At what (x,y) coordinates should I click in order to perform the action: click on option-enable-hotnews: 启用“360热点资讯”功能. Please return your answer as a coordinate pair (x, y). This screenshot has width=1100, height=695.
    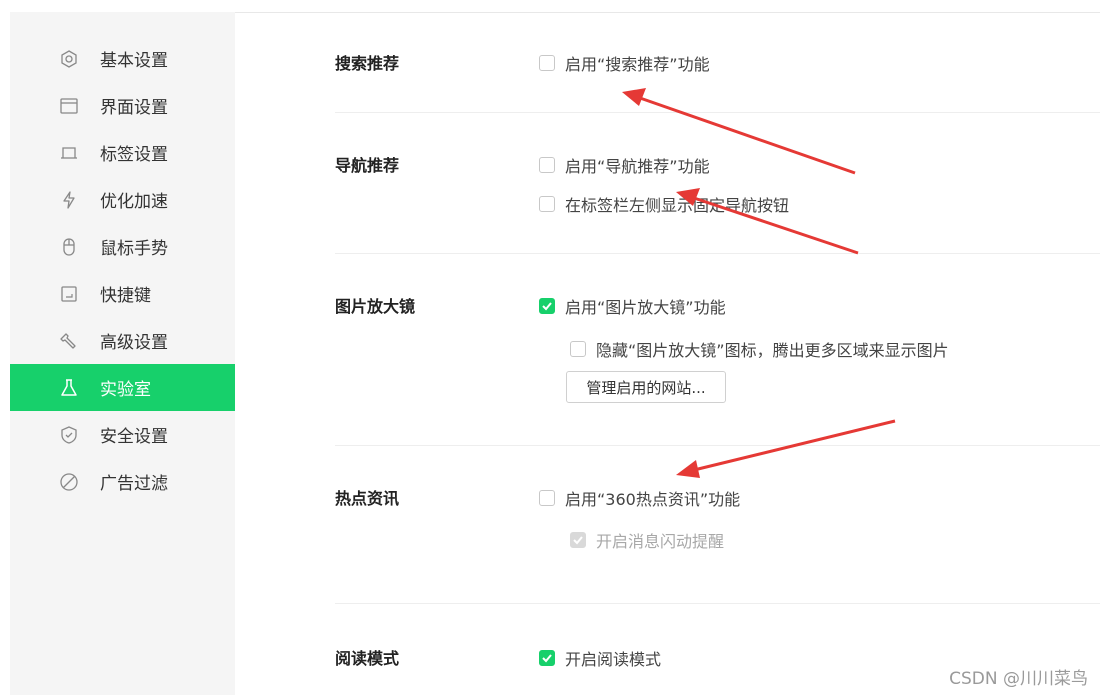
    Looking at the image, I should click on (639, 498).